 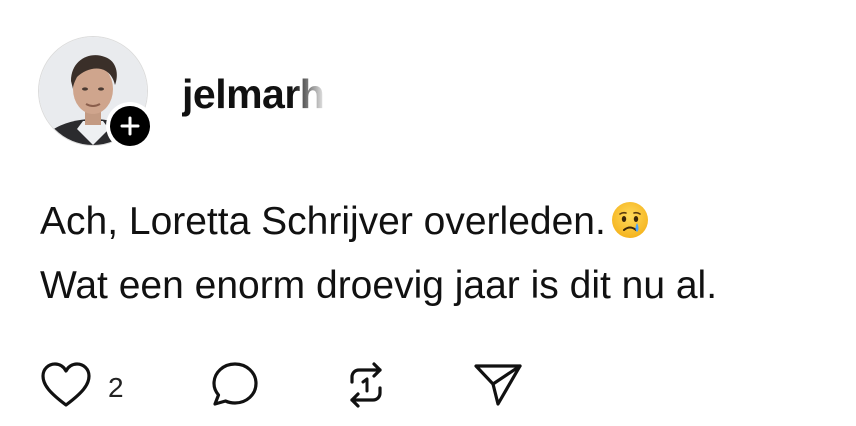 I want to click on heart-icon, so click(x=66, y=387).